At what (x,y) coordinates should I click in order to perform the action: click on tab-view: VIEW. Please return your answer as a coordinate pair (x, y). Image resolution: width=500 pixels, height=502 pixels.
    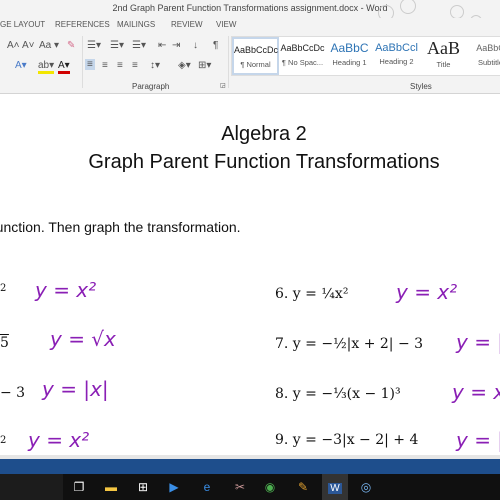
    Looking at the image, I should click on (226, 24).